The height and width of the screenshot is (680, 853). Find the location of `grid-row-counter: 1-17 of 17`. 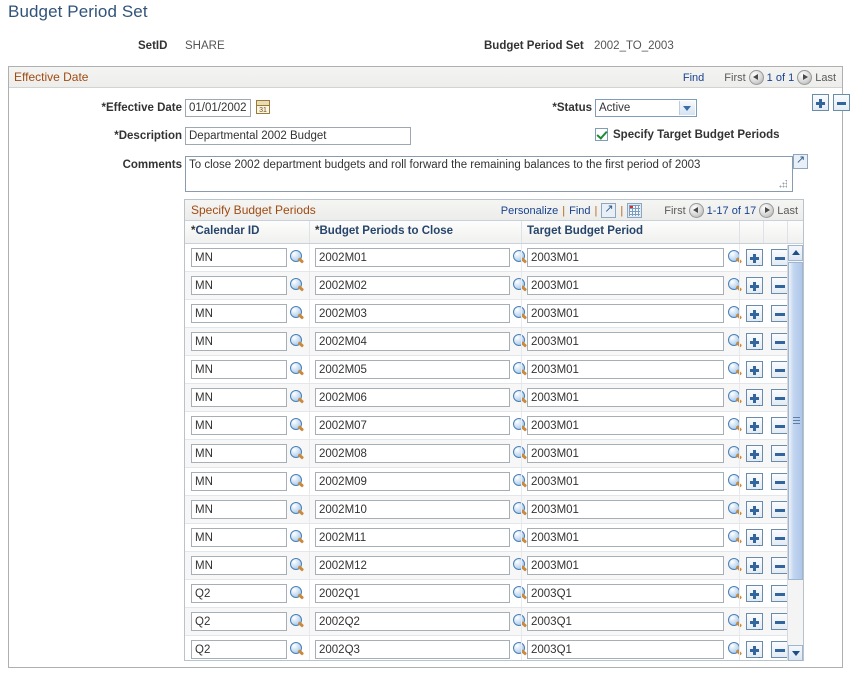

grid-row-counter: 1-17 of 17 is located at coordinates (732, 211).